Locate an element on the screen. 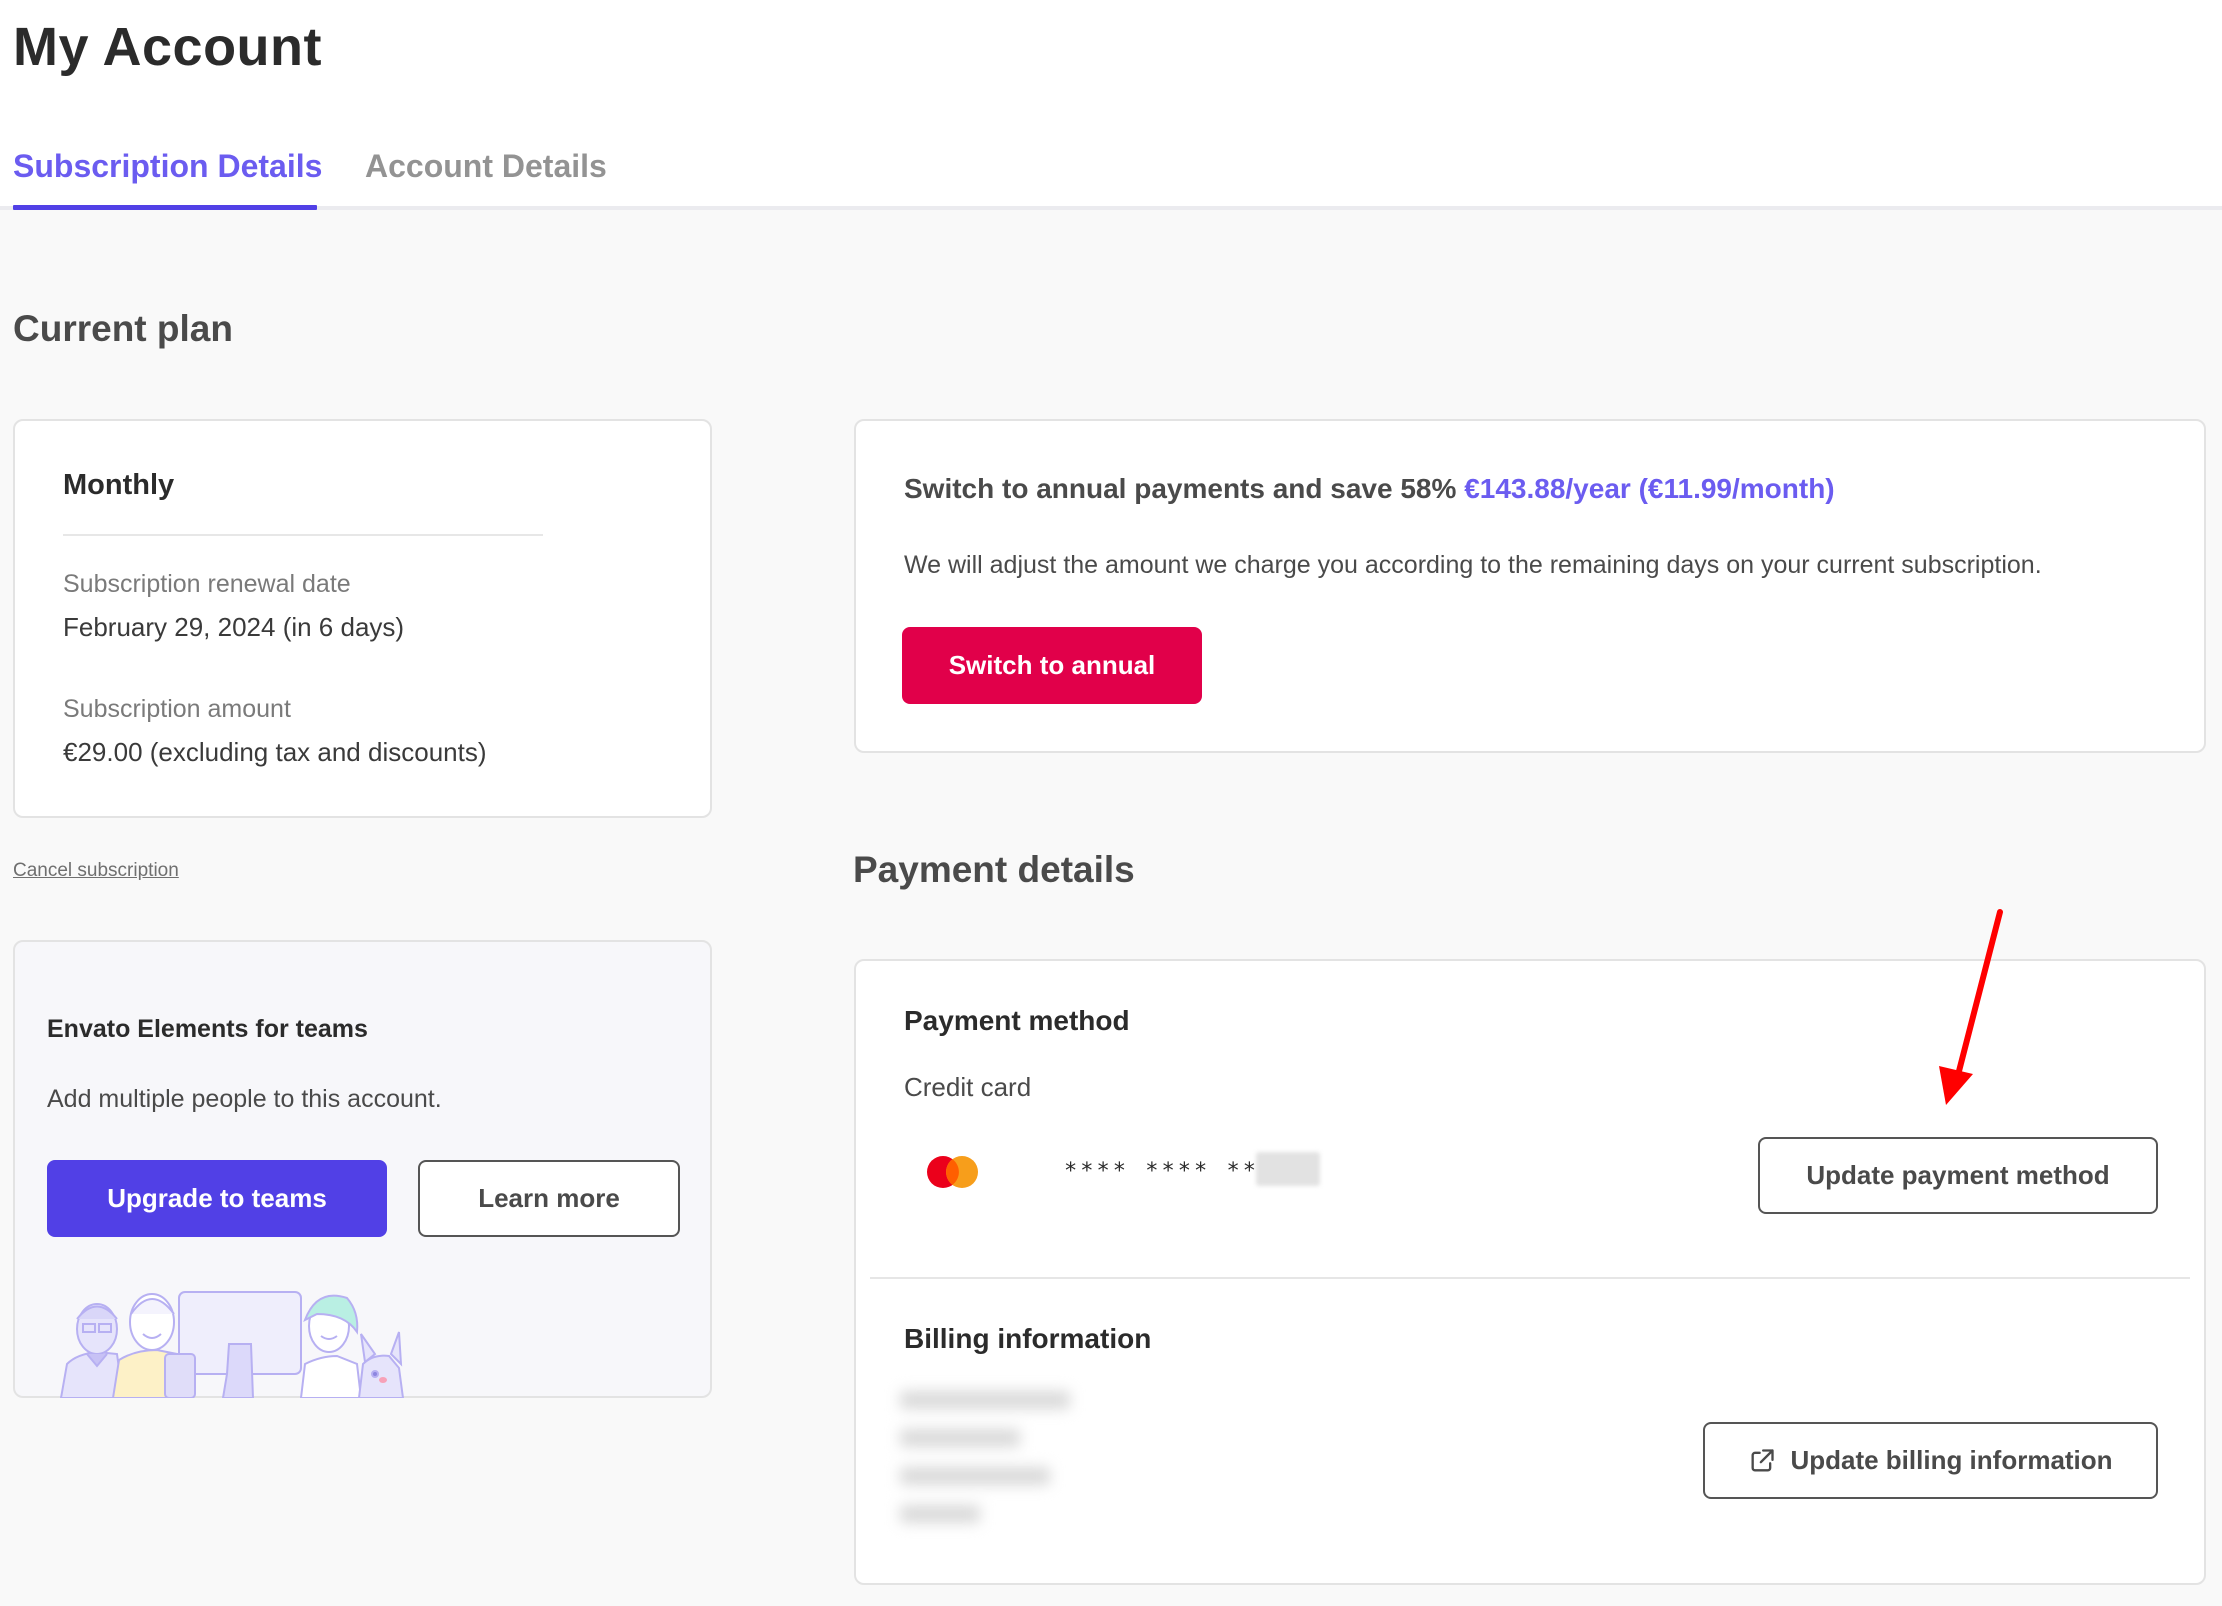  mastercard-icon is located at coordinates (952, 1172).